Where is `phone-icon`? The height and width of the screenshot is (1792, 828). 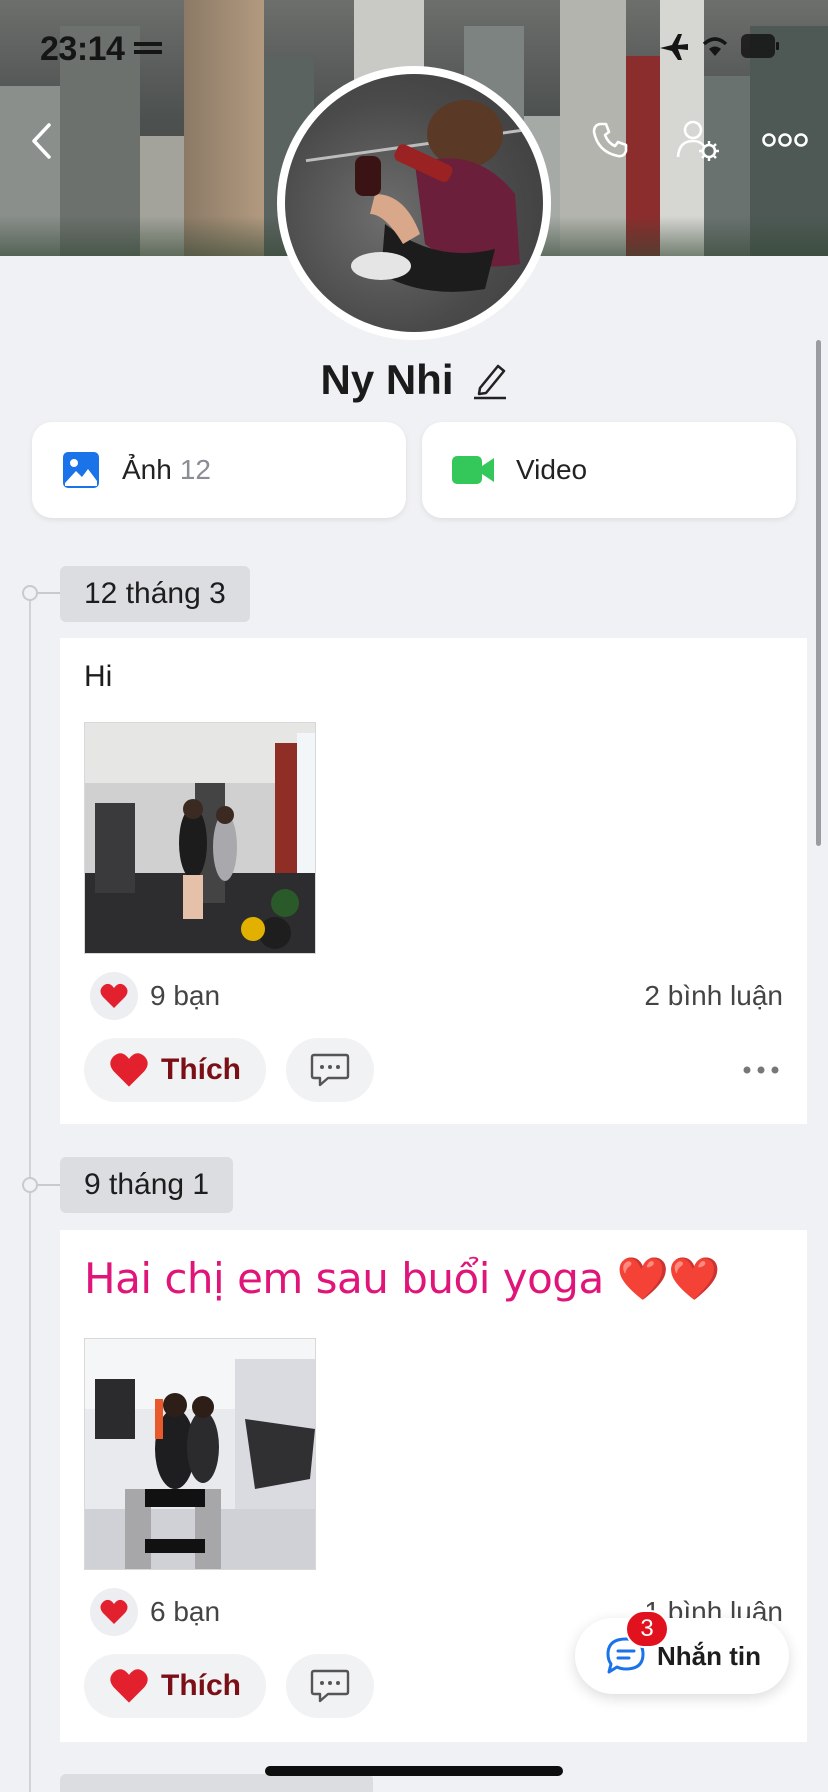
phone-icon is located at coordinates (610, 140).